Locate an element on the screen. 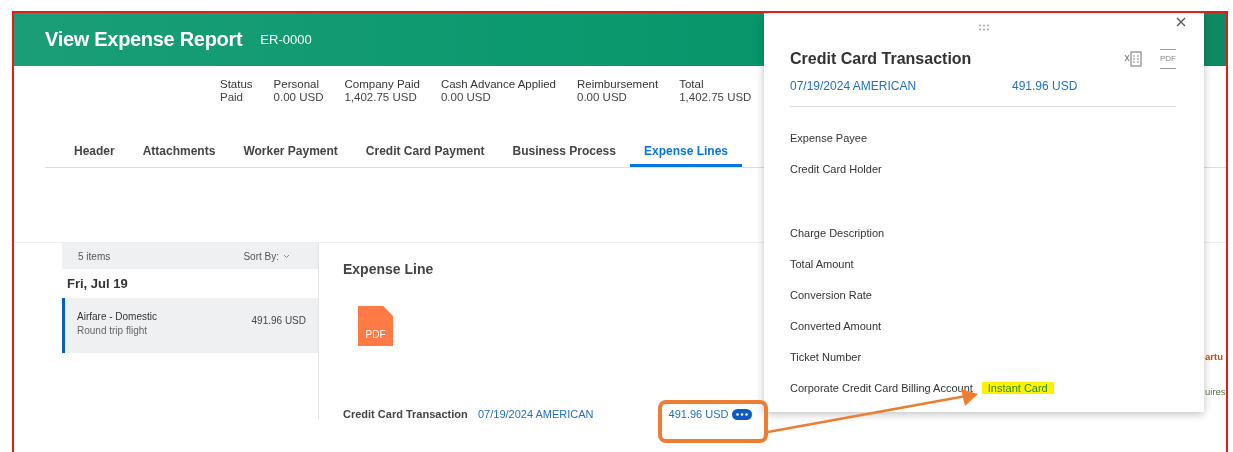  tab: Expense Lines is located at coordinates (685, 151).